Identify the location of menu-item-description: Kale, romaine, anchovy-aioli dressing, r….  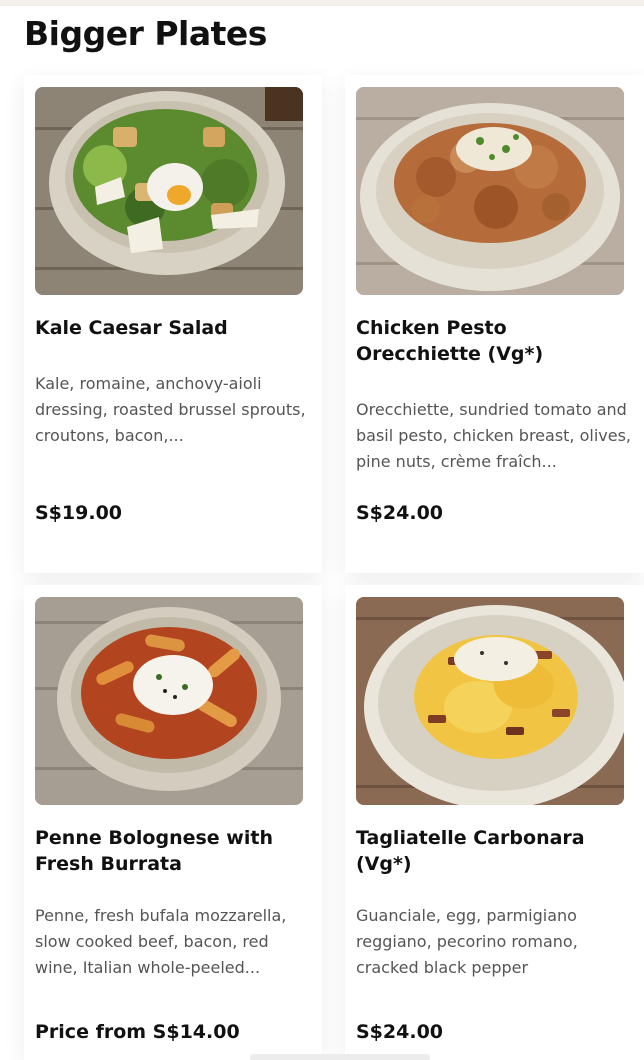
(170, 409).